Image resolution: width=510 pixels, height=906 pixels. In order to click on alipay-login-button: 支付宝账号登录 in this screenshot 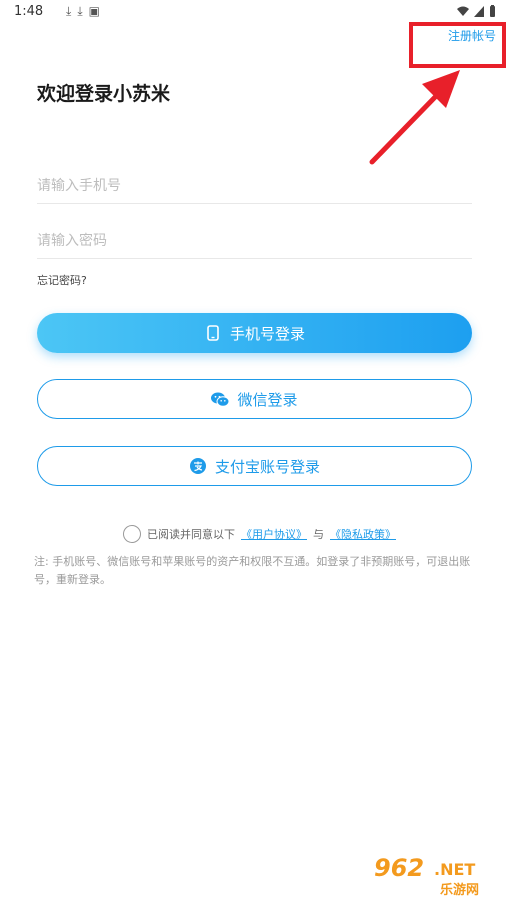, I will do `click(254, 466)`.